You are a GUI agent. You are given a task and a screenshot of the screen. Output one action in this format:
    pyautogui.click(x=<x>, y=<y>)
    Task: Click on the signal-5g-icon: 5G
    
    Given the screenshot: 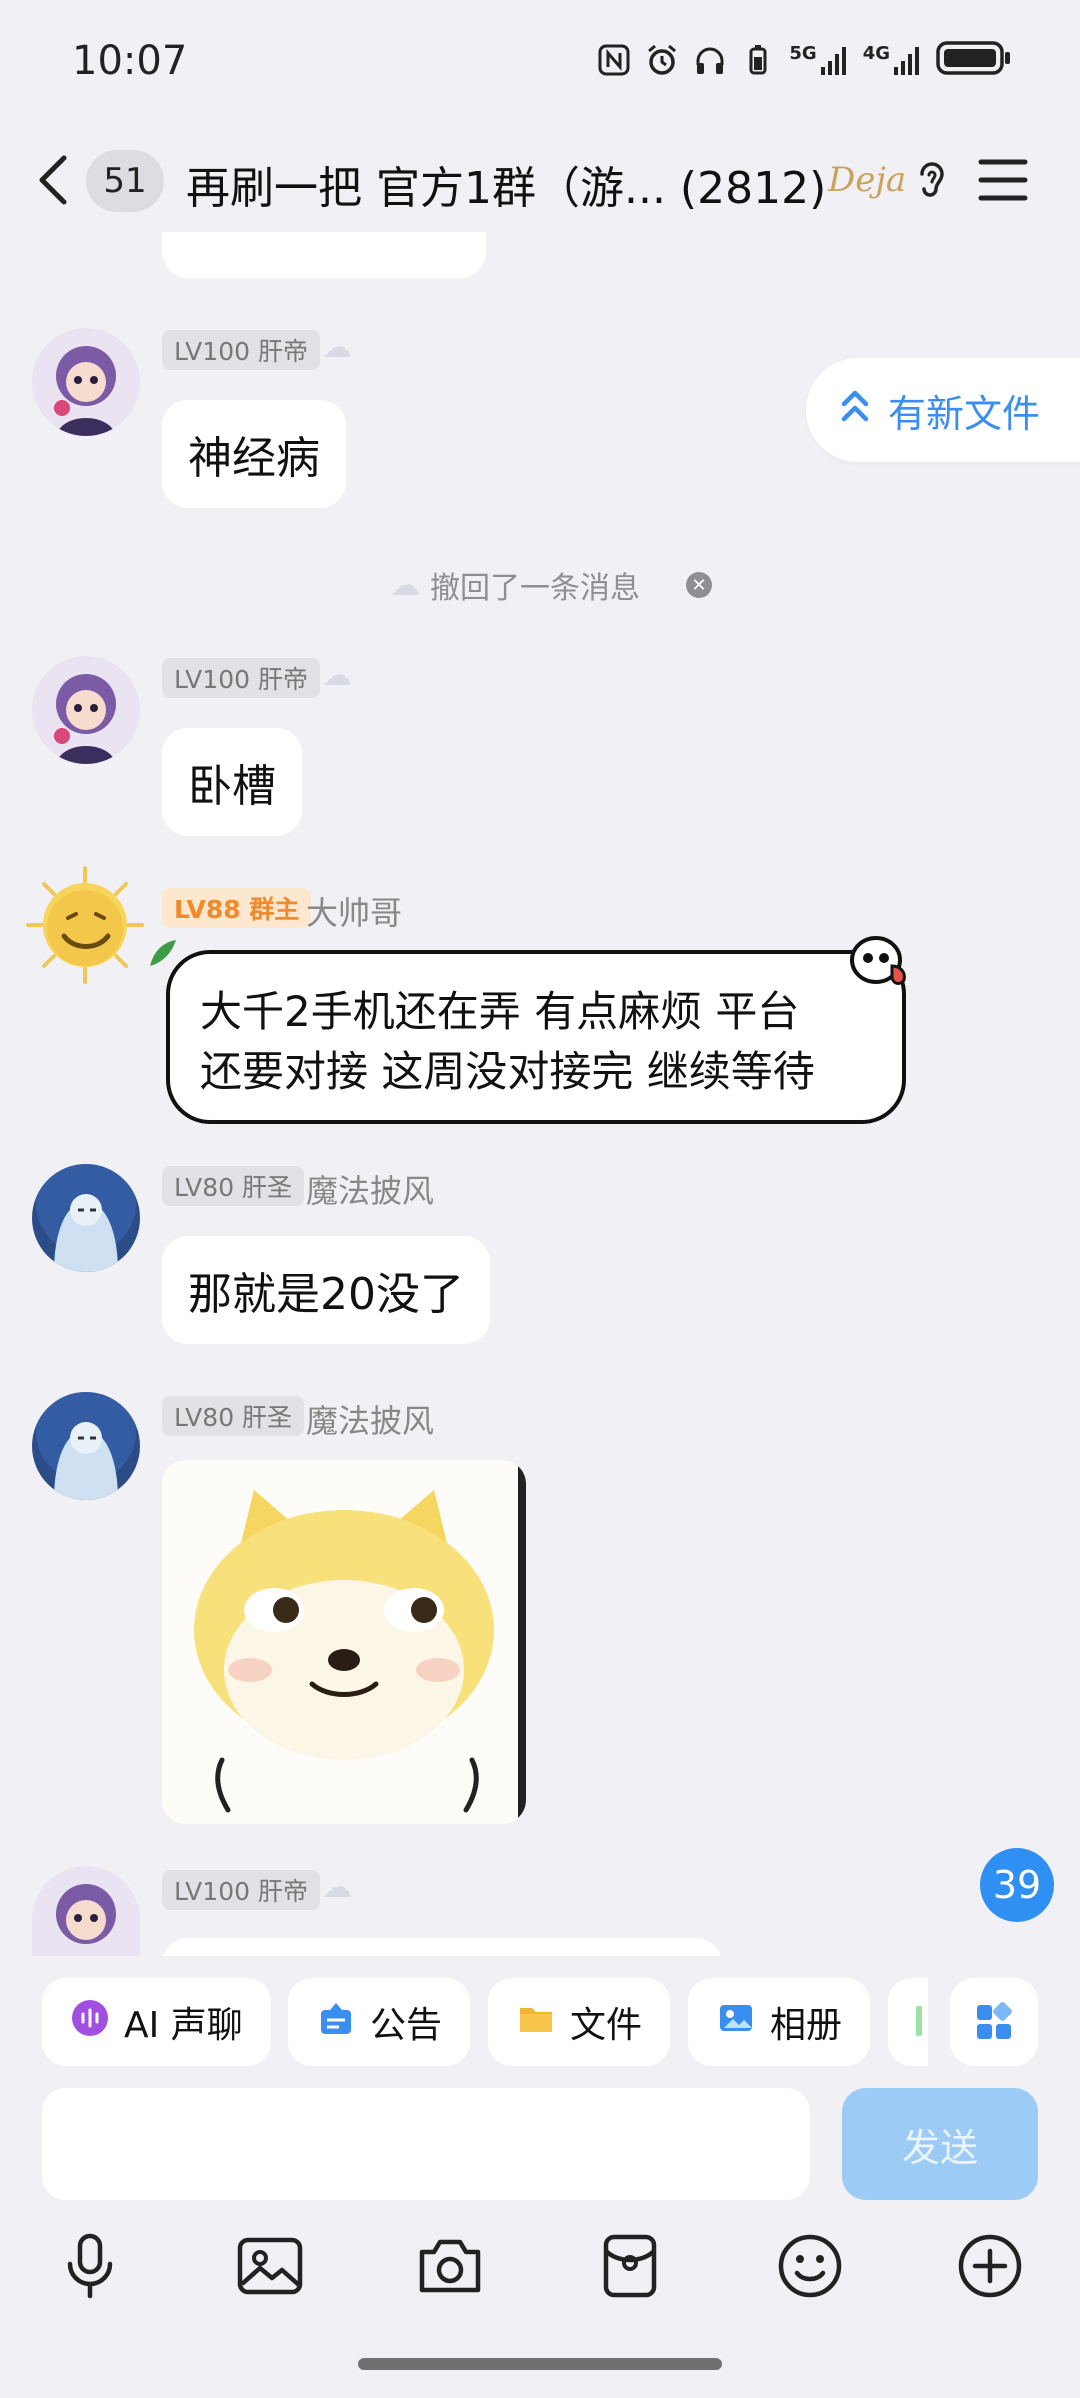 What is the action you would take?
    pyautogui.click(x=818, y=60)
    